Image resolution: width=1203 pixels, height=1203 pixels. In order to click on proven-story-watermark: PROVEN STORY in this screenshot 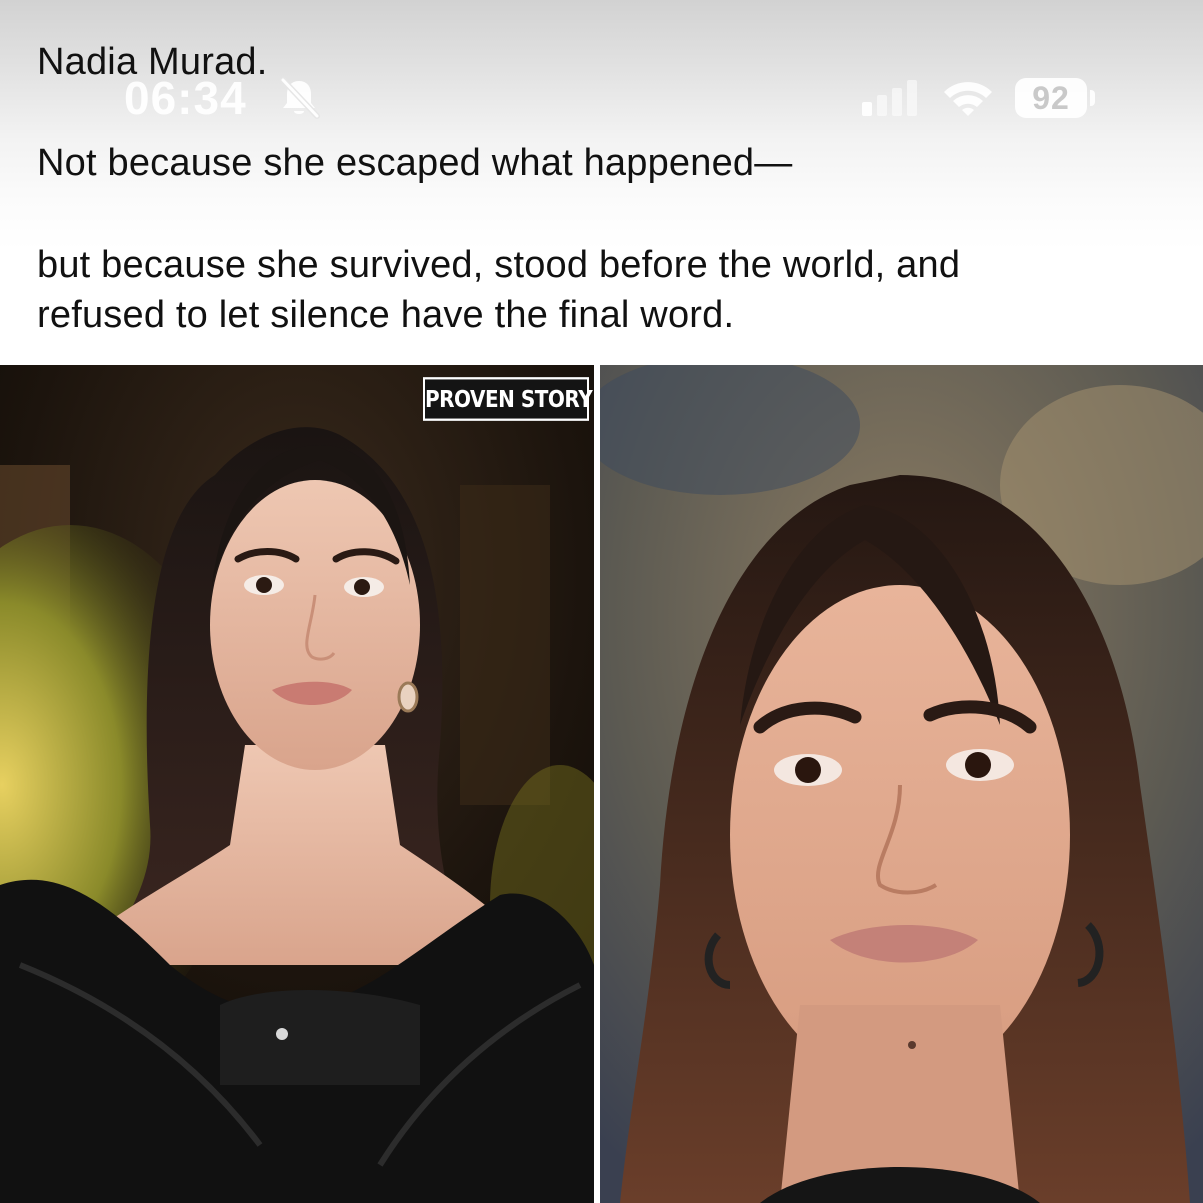, I will do `click(508, 399)`.